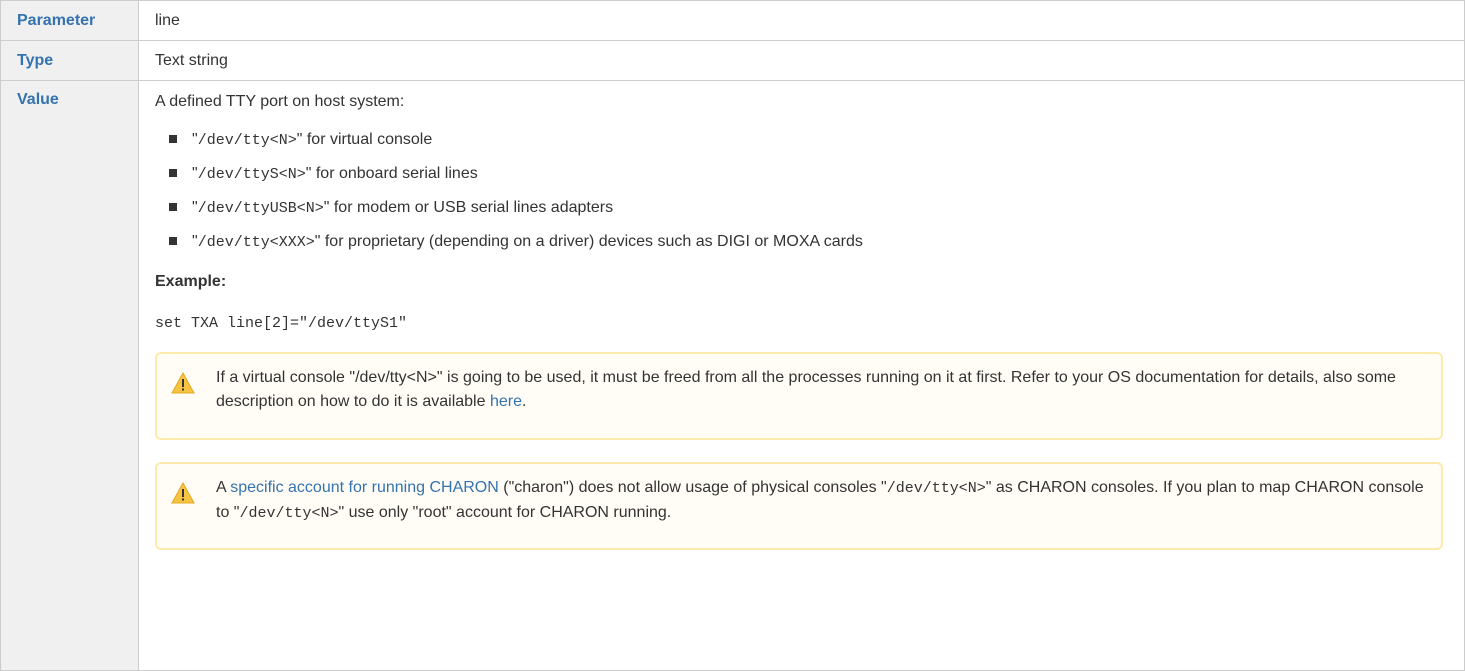 The width and height of the screenshot is (1465, 671). Describe the element at coordinates (251, 174) in the screenshot. I see `code-text: /dev/ttyS<N>` at that location.